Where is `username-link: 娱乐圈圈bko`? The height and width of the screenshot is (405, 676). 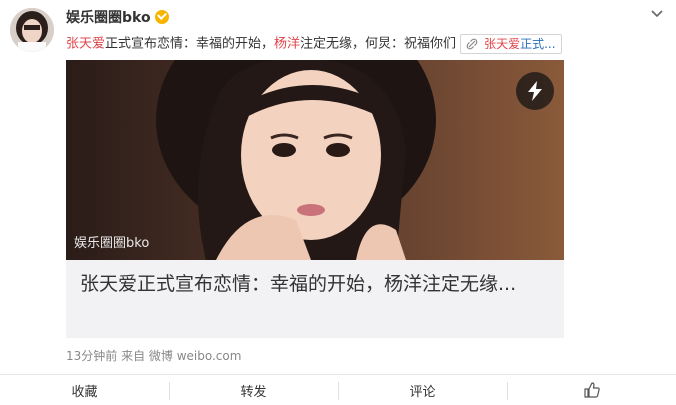
username-link: 娱乐圈圈bko is located at coordinates (117, 17).